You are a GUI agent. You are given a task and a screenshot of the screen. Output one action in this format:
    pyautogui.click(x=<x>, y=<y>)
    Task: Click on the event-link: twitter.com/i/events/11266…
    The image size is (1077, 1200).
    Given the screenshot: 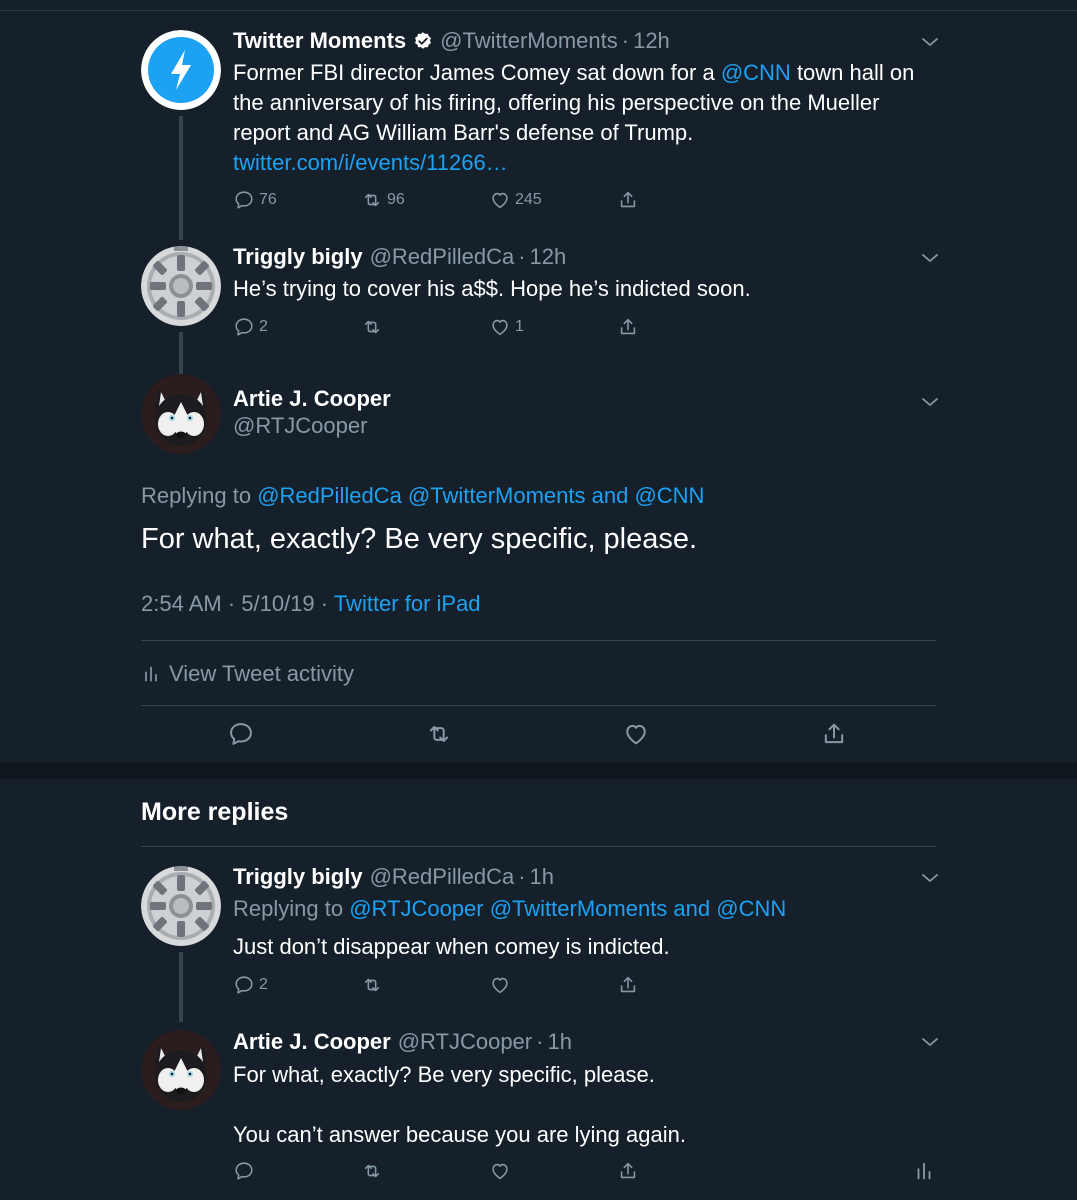 What is the action you would take?
    pyautogui.click(x=370, y=162)
    